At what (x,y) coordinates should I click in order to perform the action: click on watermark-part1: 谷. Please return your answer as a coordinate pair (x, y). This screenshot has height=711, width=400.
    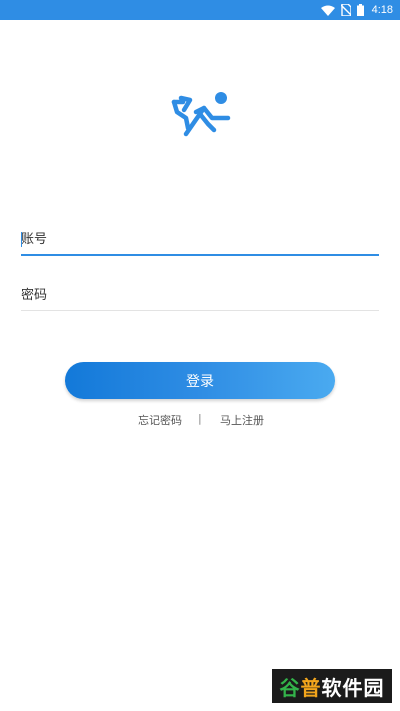
    Looking at the image, I should click on (290, 687).